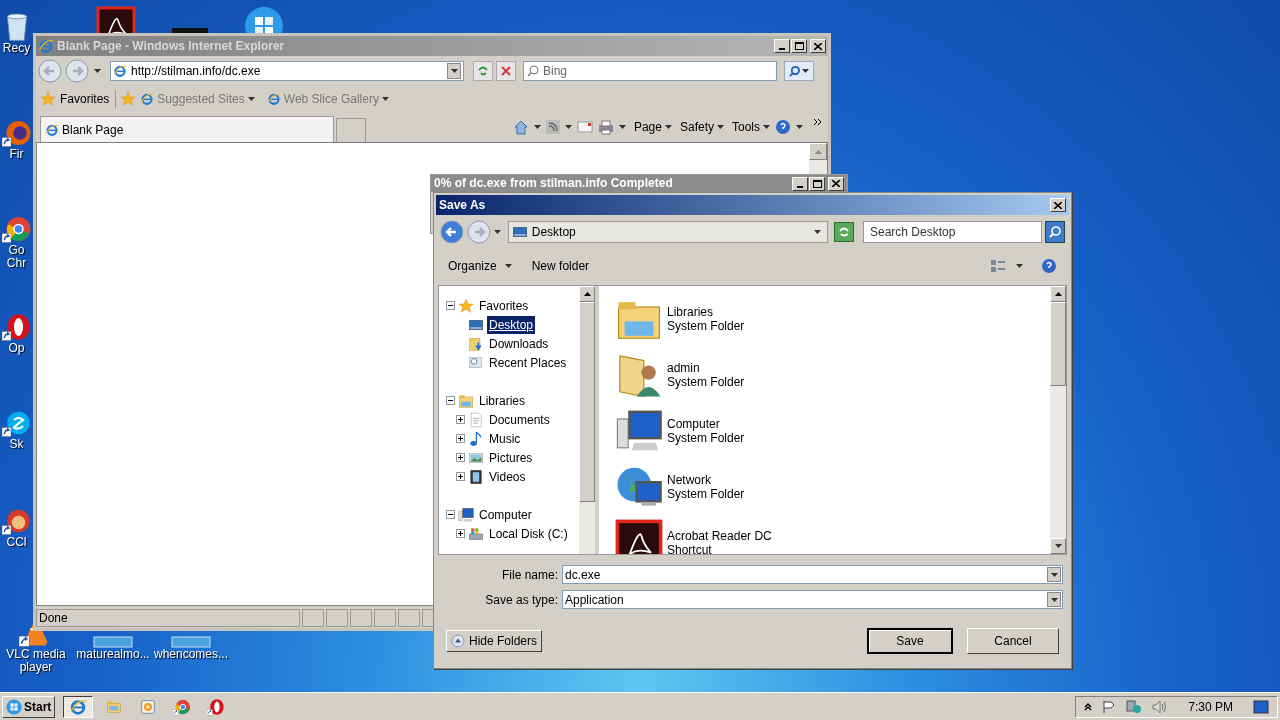  What do you see at coordinates (650, 71) in the screenshot?
I see `search-field: Bing` at bounding box center [650, 71].